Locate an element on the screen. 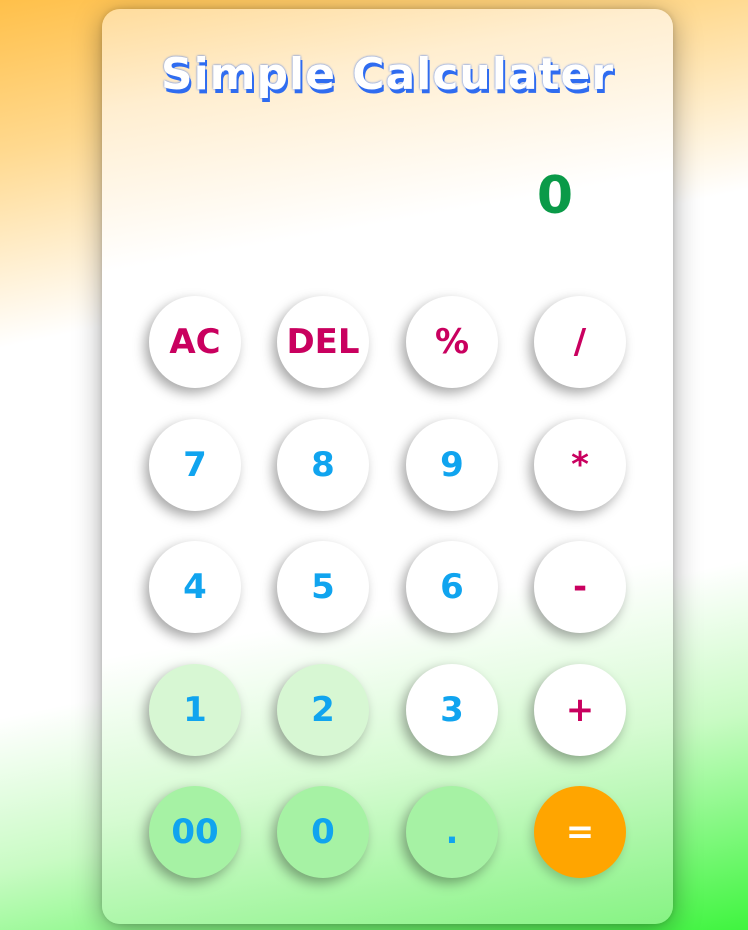 The width and height of the screenshot is (748, 930). plus-button: + is located at coordinates (580, 710).